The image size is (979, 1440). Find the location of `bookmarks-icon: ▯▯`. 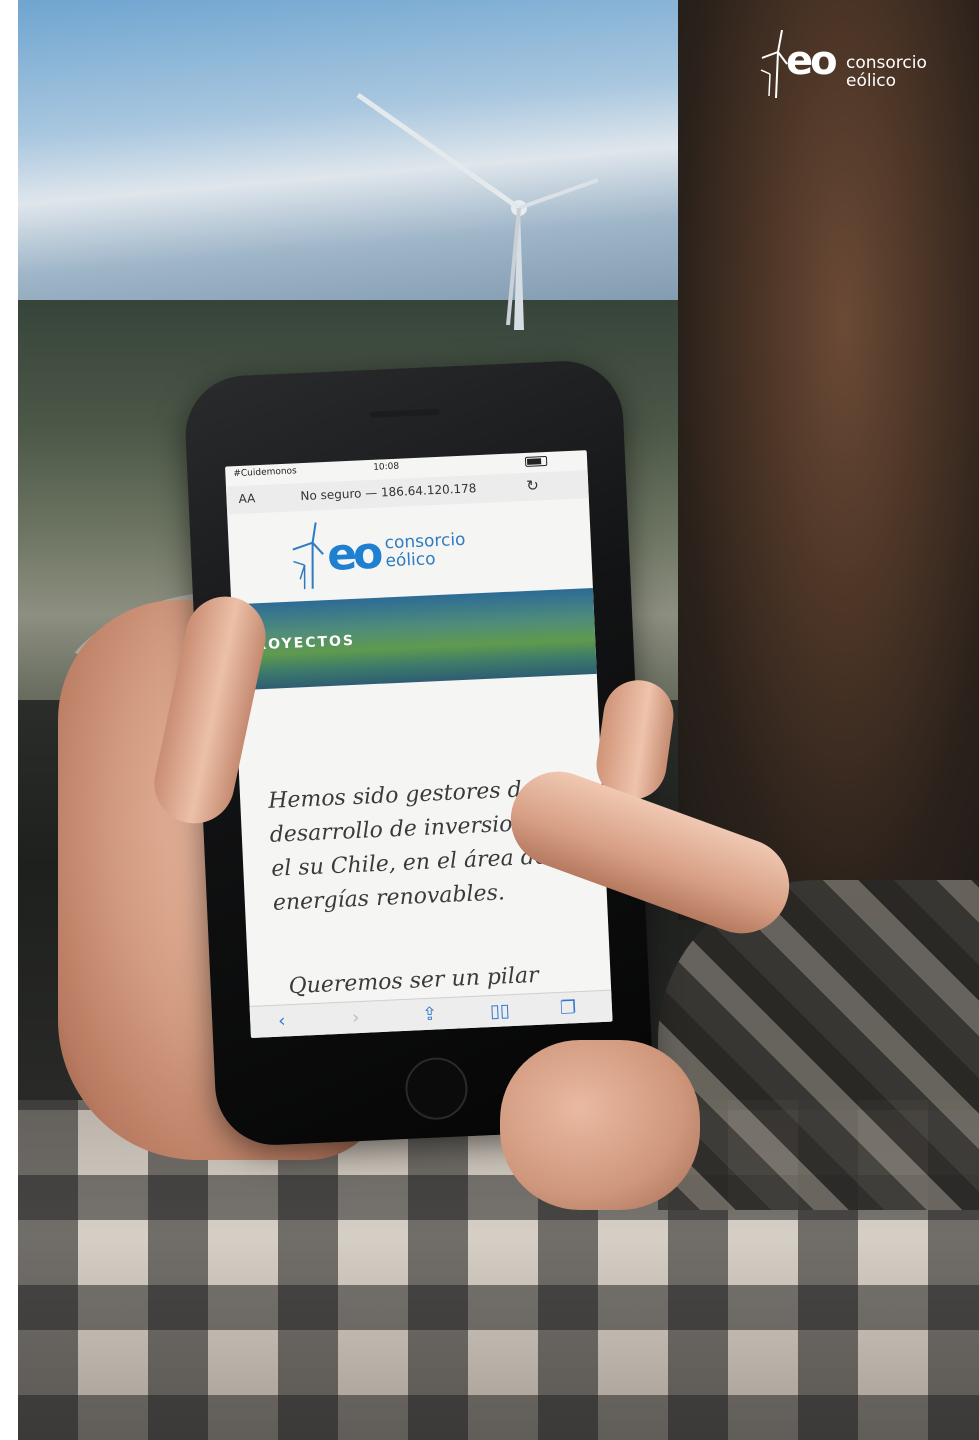

bookmarks-icon: ▯▯ is located at coordinates (500, 1011).